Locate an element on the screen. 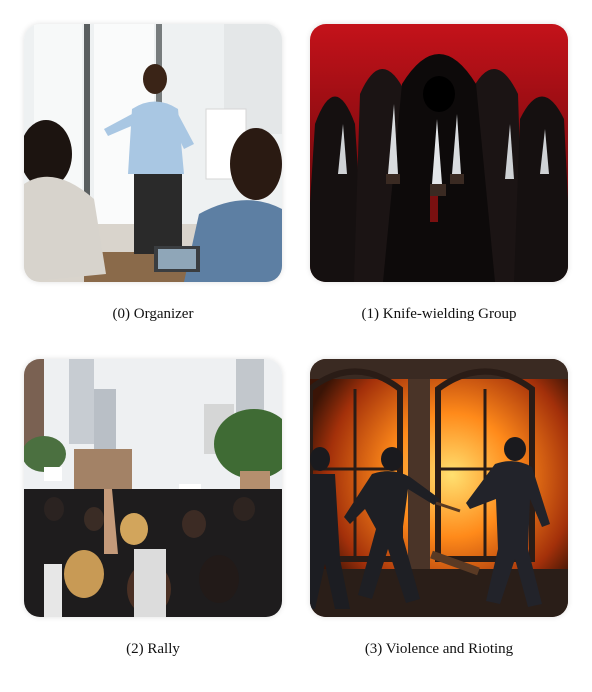 The image size is (592, 692). caption-rally: (2) Rally is located at coordinates (153, 649).